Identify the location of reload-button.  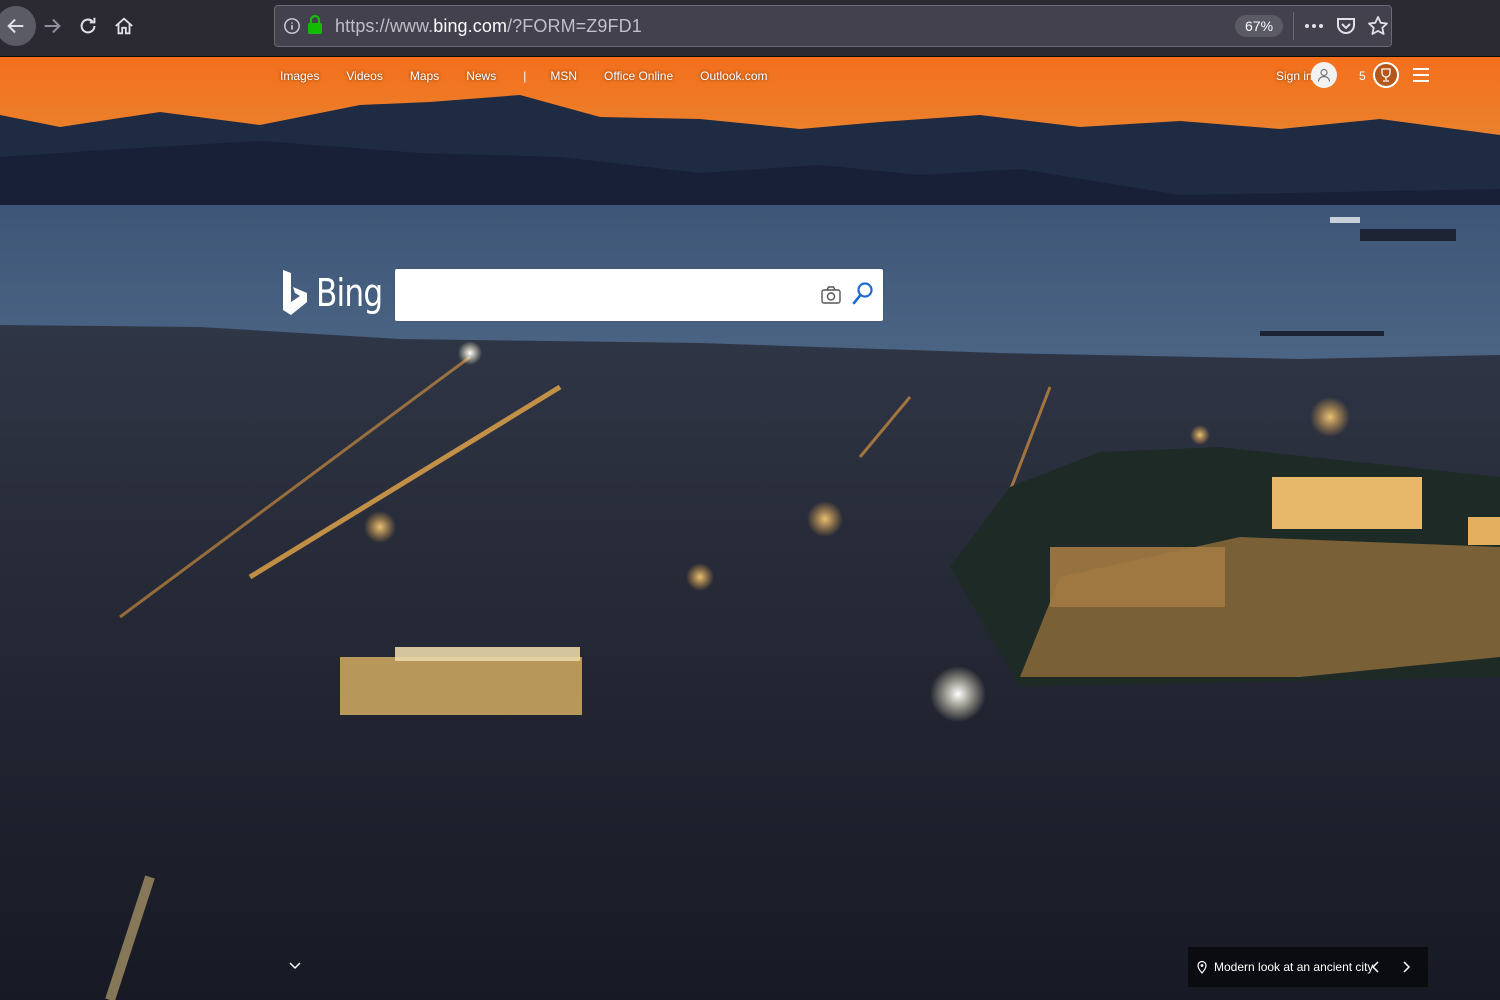
(88, 26).